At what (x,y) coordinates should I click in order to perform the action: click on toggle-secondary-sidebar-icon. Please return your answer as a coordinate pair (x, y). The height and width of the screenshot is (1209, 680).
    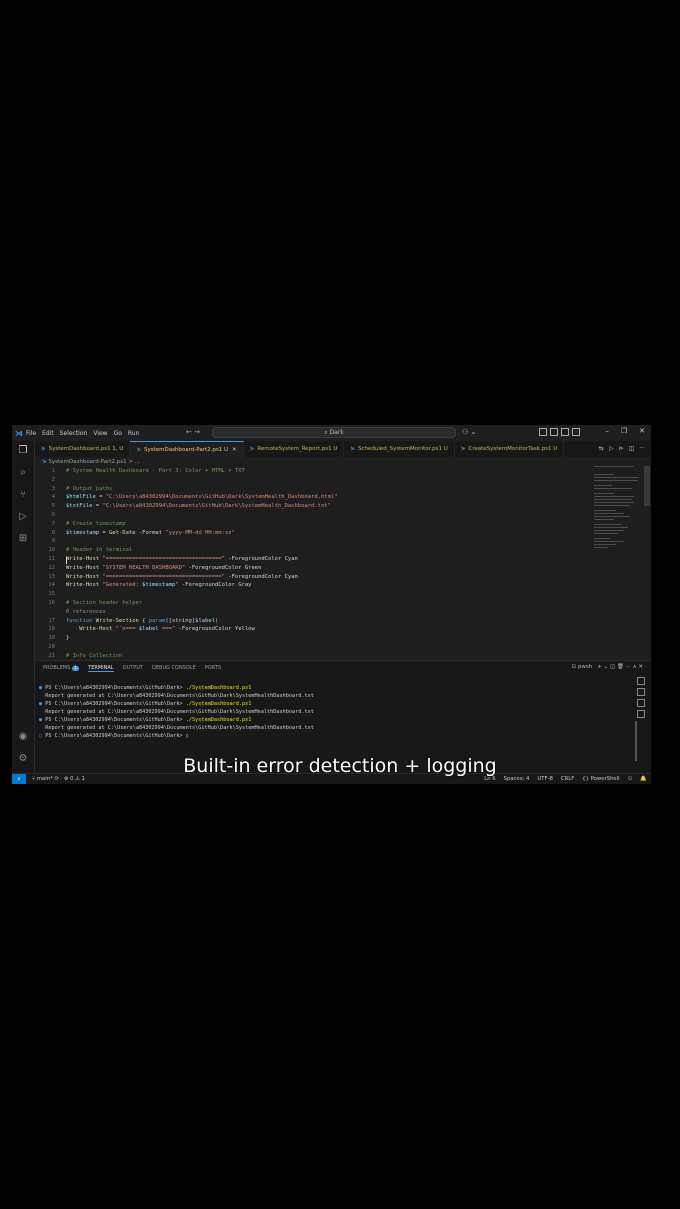
    Looking at the image, I should click on (576, 432).